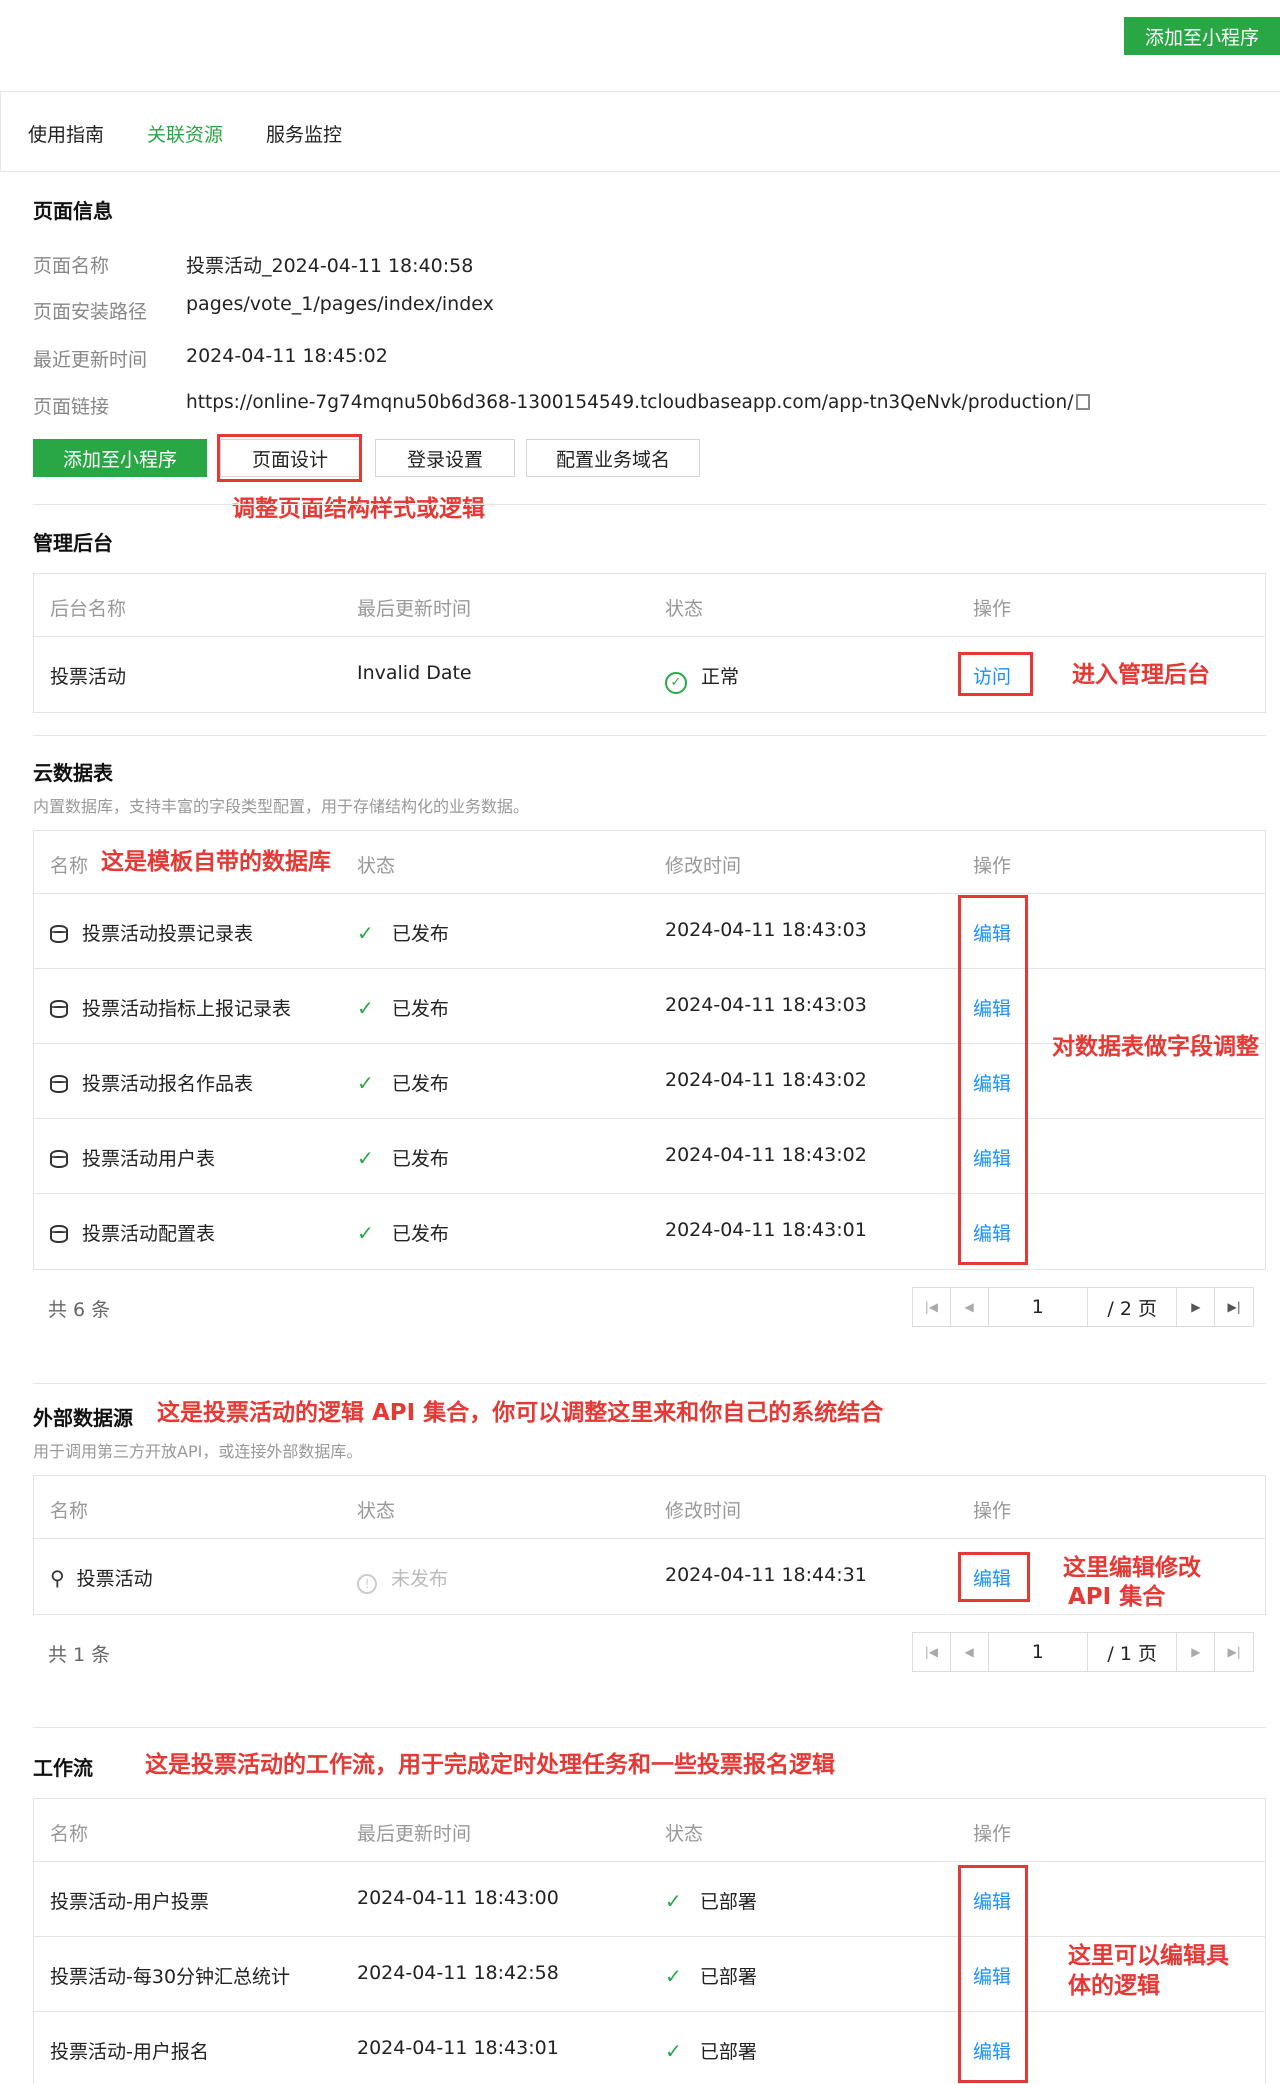 The width and height of the screenshot is (1280, 2084). Describe the element at coordinates (367, 1584) in the screenshot. I see `info-circle-icon: !` at that location.